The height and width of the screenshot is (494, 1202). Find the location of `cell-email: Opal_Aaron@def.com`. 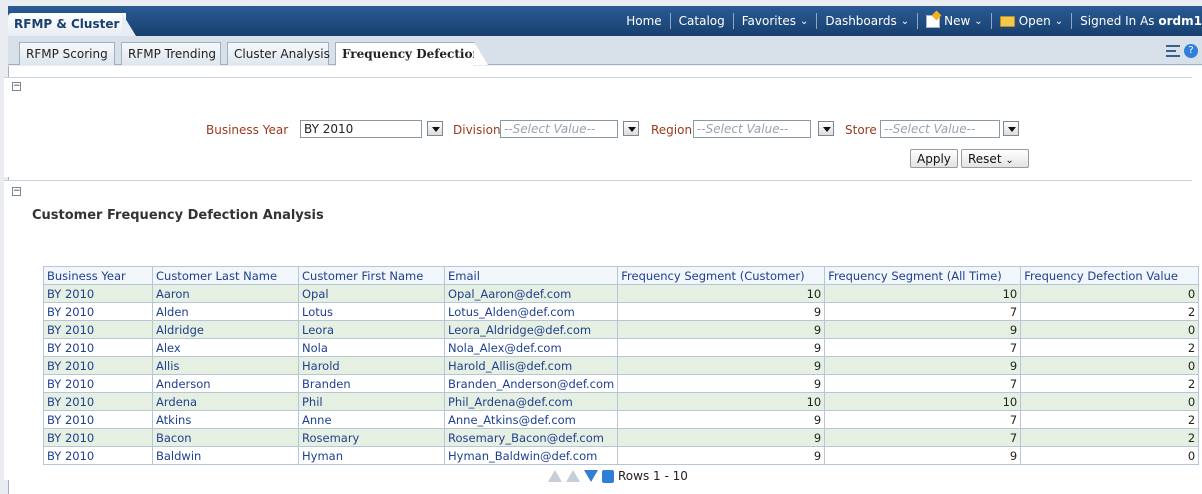

cell-email: Opal_Aaron@def.com is located at coordinates (531, 293).